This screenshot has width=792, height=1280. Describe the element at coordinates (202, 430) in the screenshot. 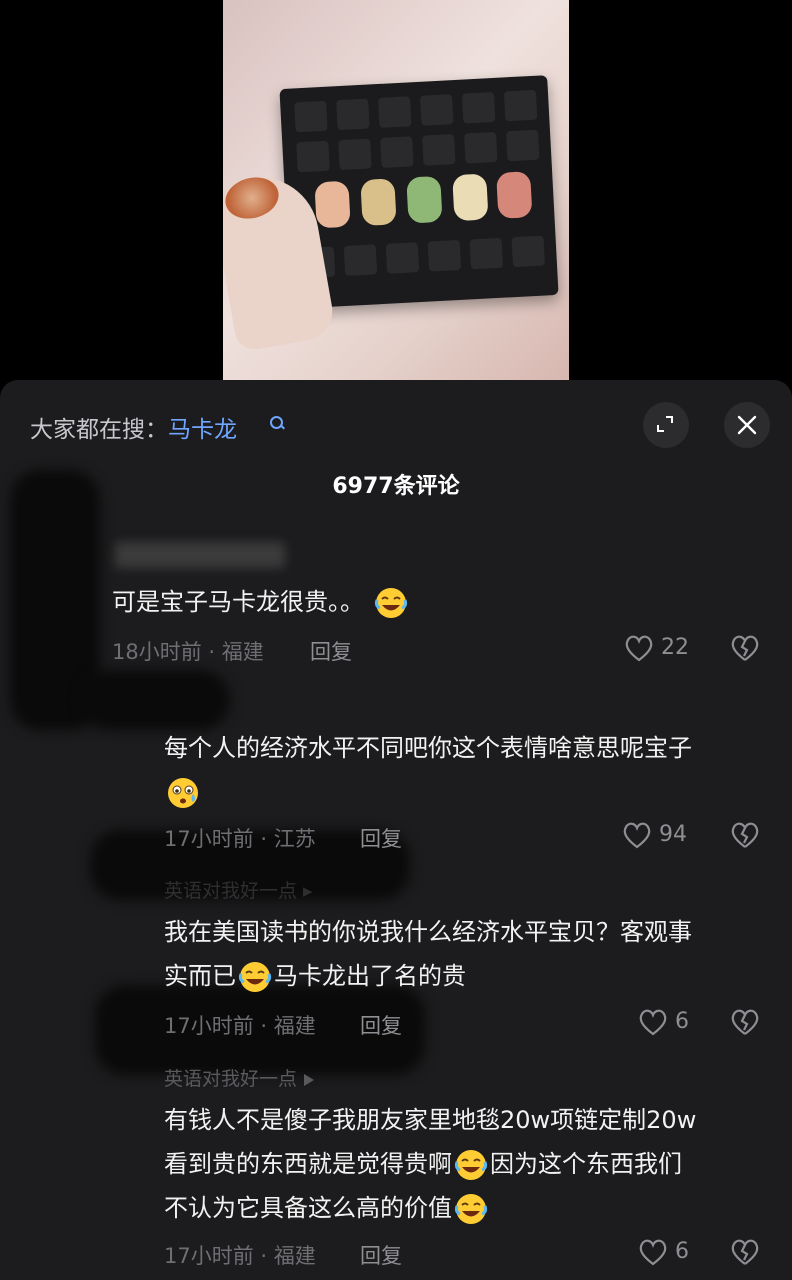

I see `search-term-link: 马卡龙` at that location.